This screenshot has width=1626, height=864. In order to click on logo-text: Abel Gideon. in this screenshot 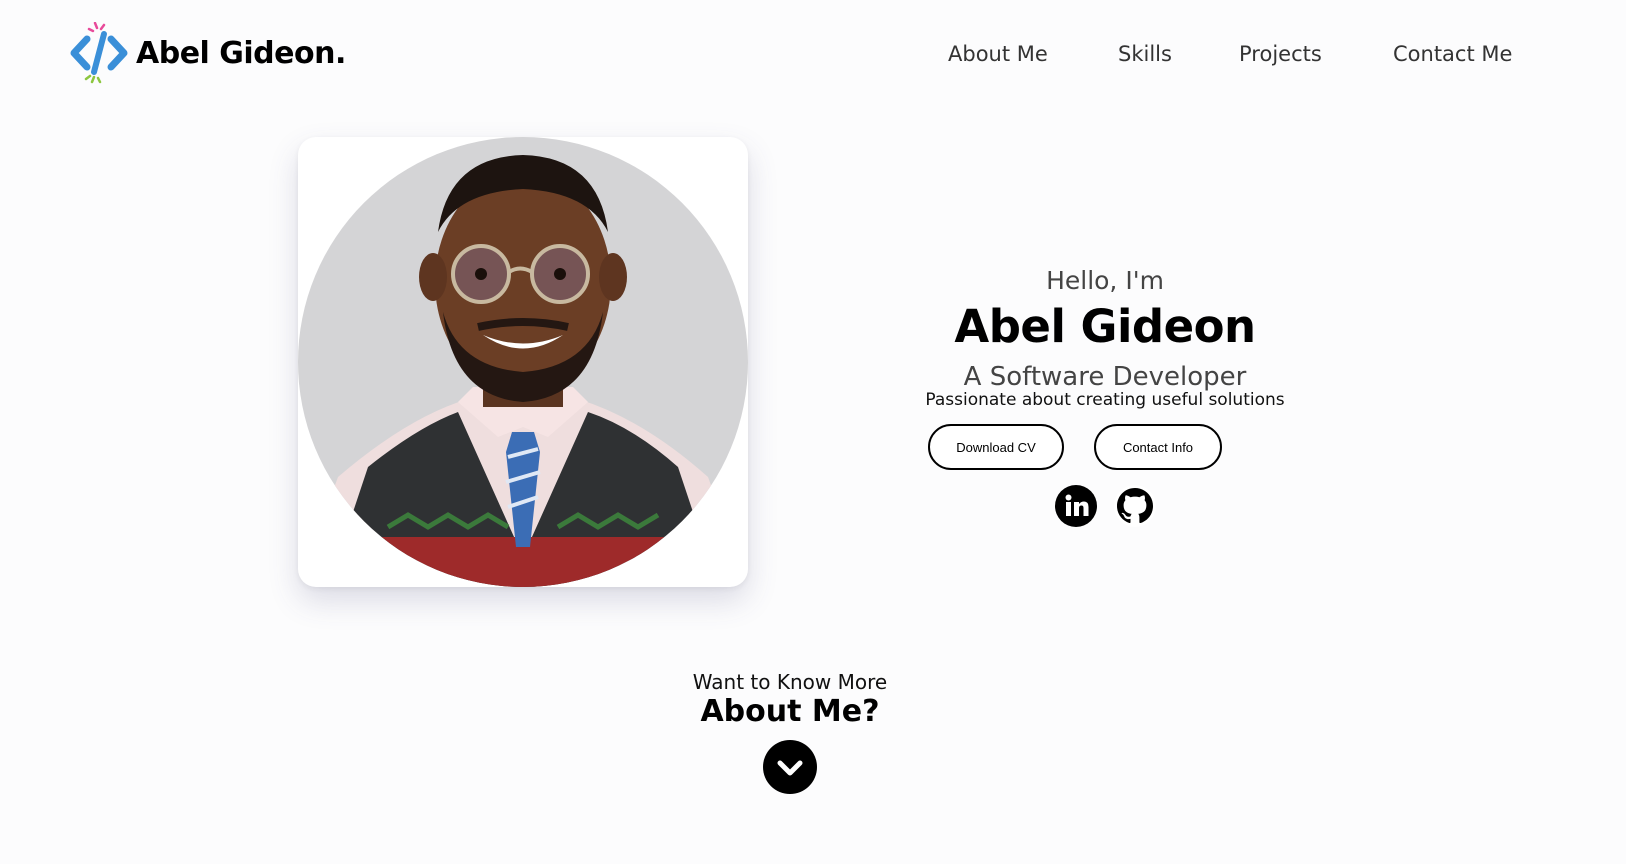, I will do `click(241, 53)`.